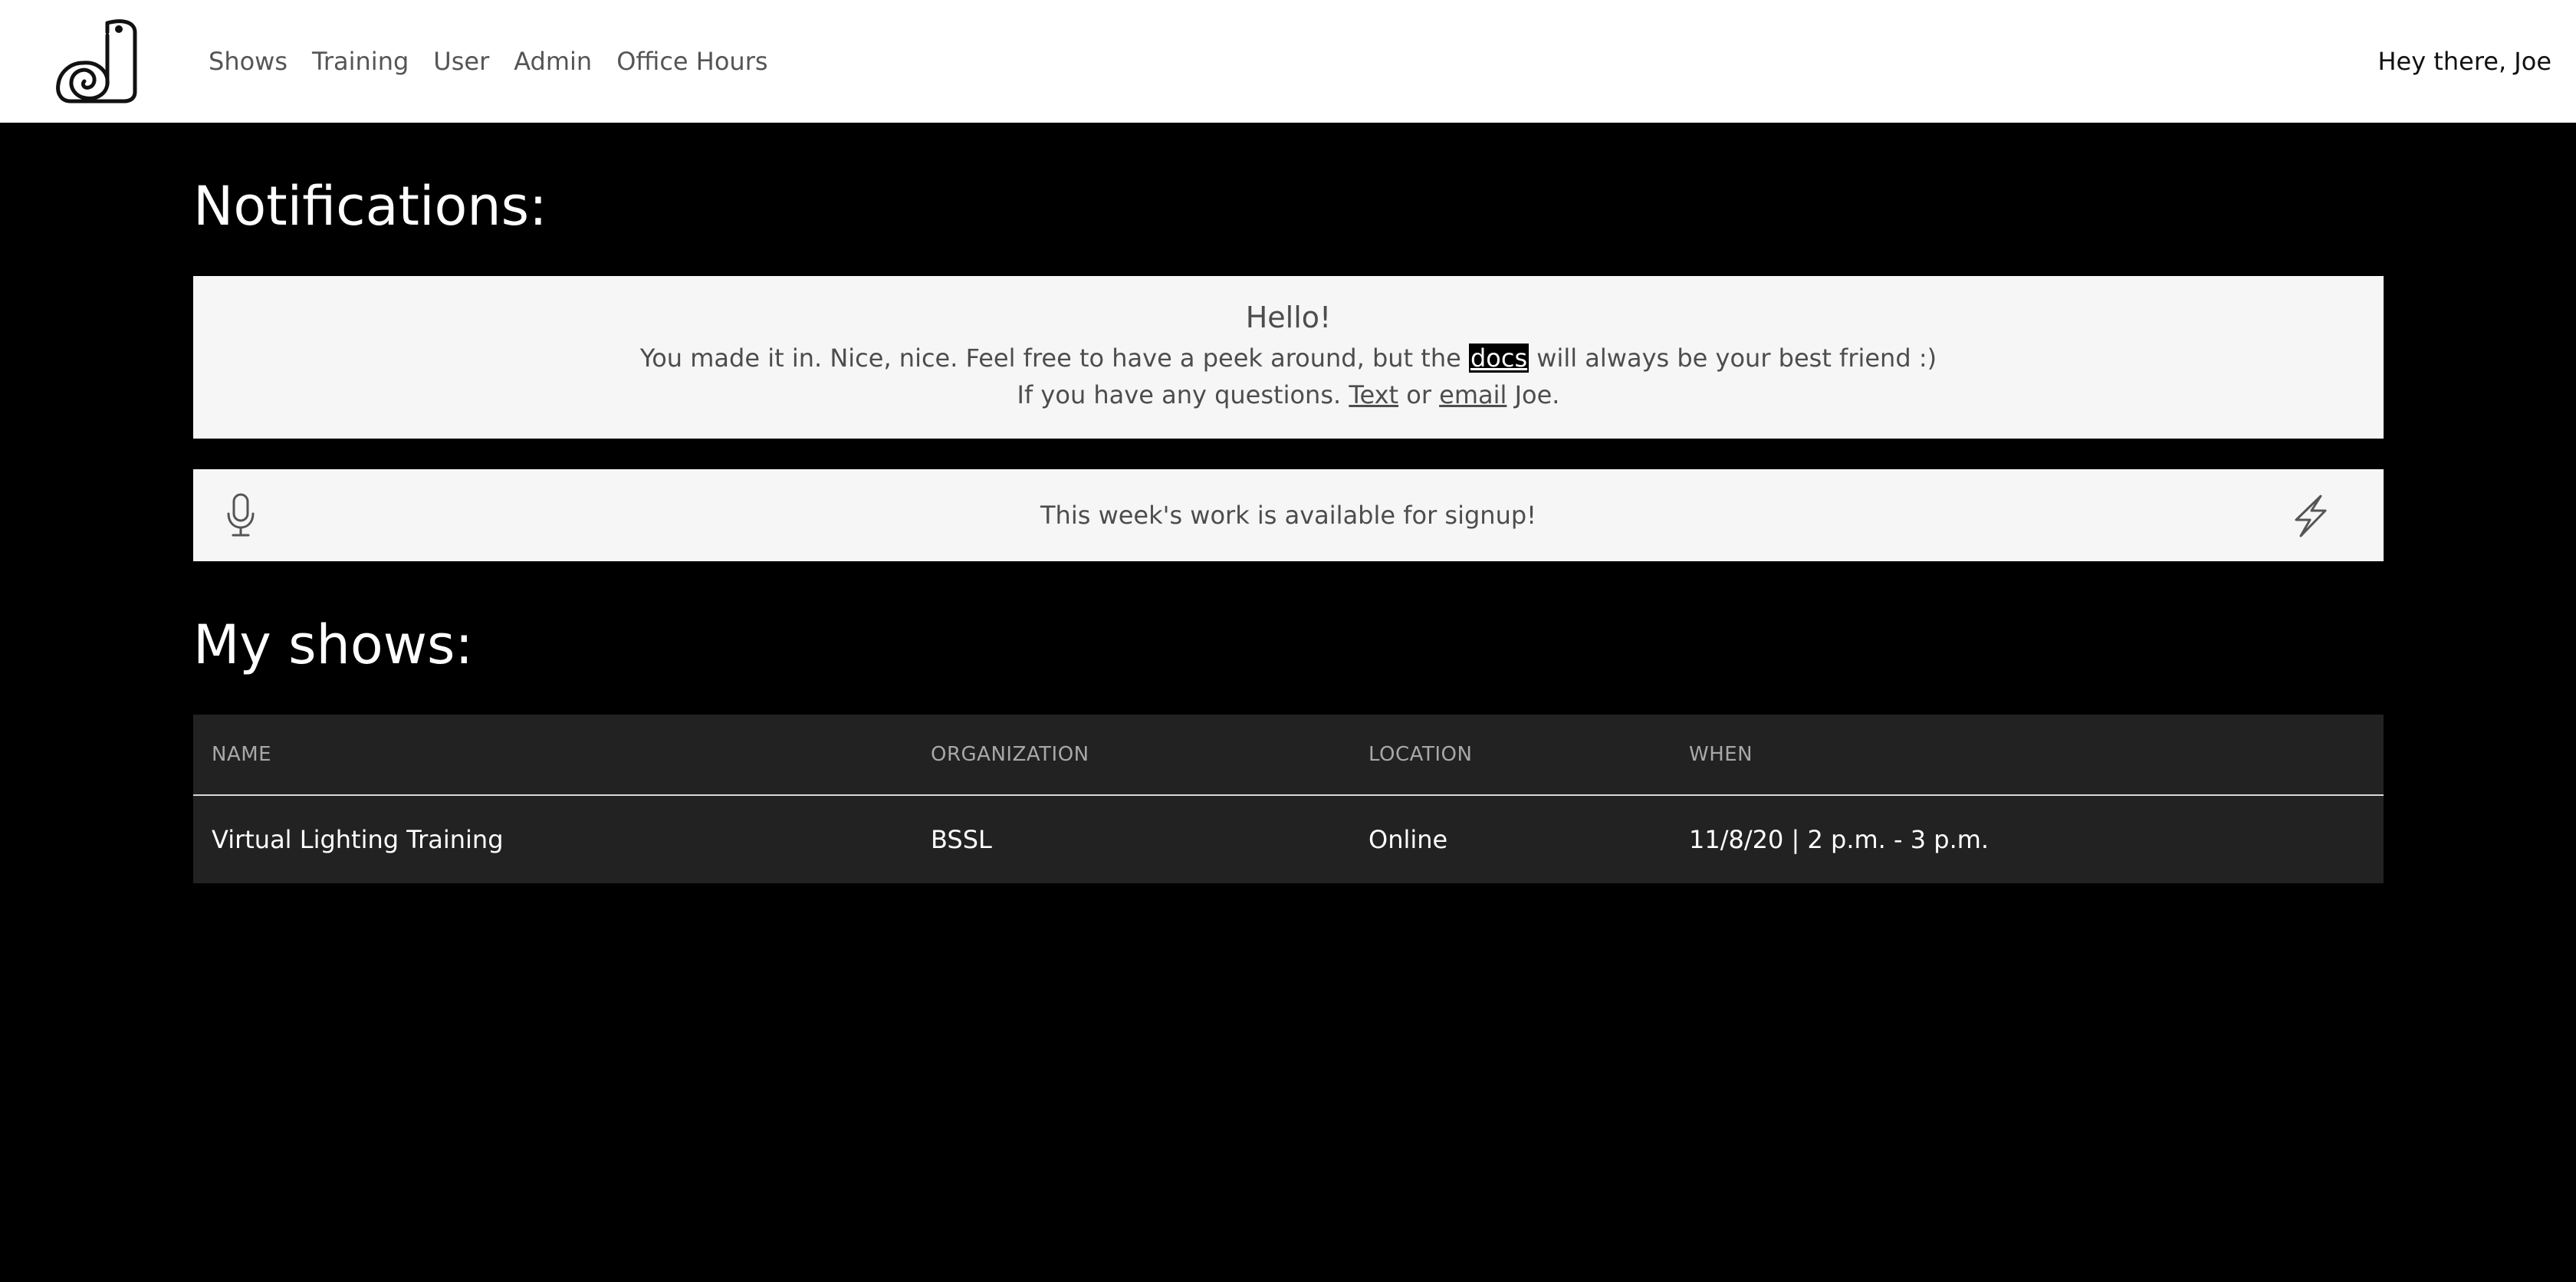  Describe the element at coordinates (501, 61) in the screenshot. I see `main-nav: Shows Training User Admin Office Hours` at that location.